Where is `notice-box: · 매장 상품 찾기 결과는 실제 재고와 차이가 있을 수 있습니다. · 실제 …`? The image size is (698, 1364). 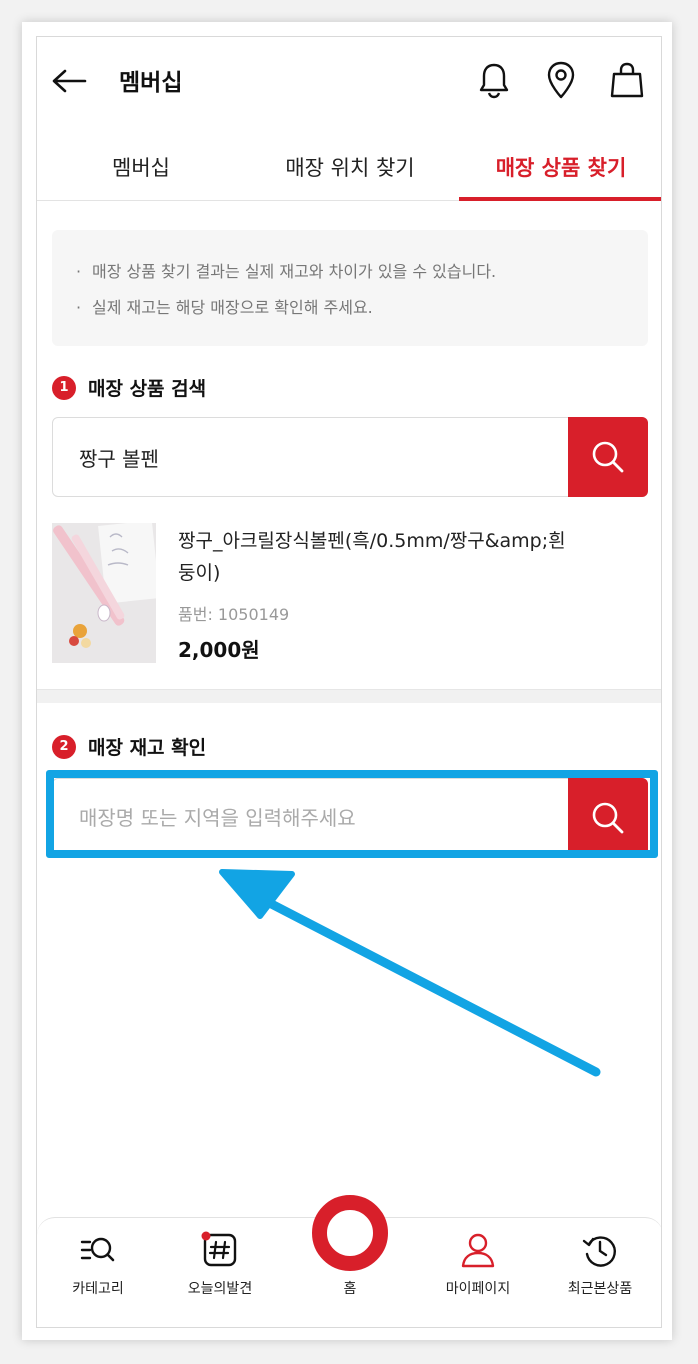
notice-box: · 매장 상품 찾기 결과는 실제 재고와 차이가 있을 수 있습니다. · 실제 … is located at coordinates (350, 288).